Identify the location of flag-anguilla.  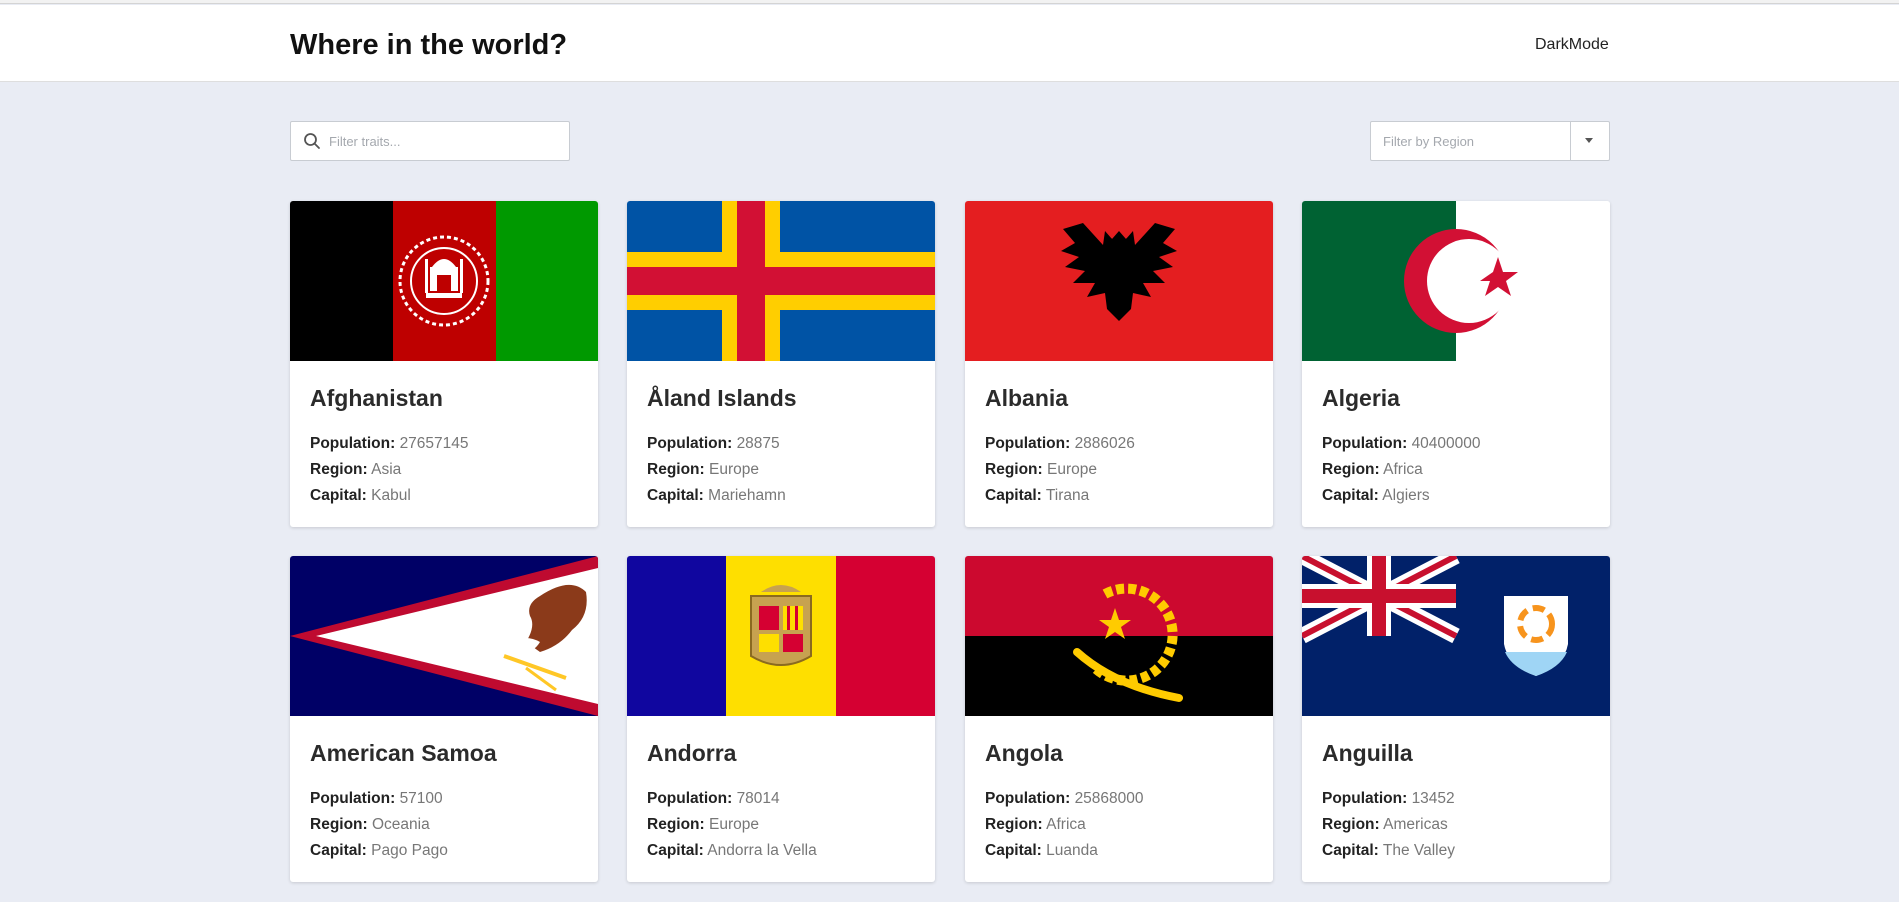
(1456, 636).